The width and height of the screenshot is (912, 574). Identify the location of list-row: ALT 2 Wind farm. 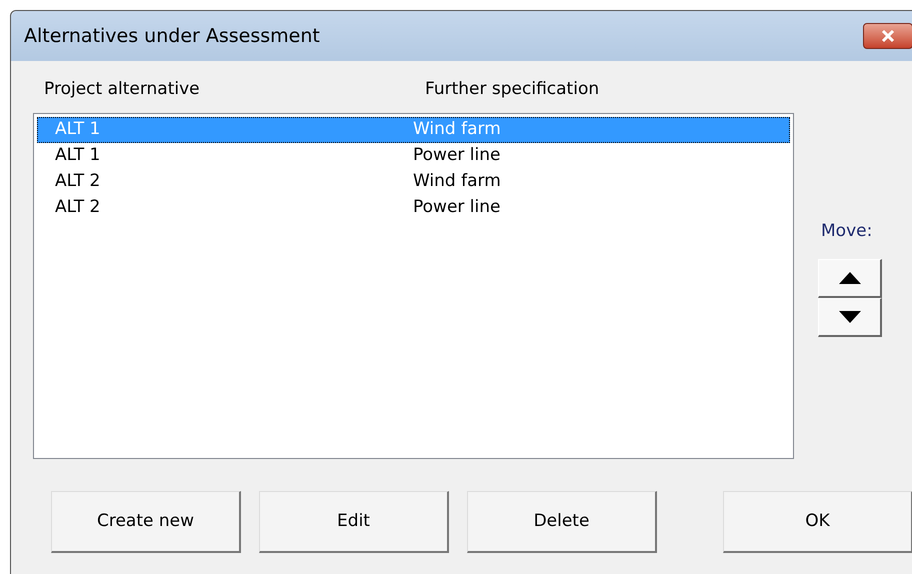
(413, 182).